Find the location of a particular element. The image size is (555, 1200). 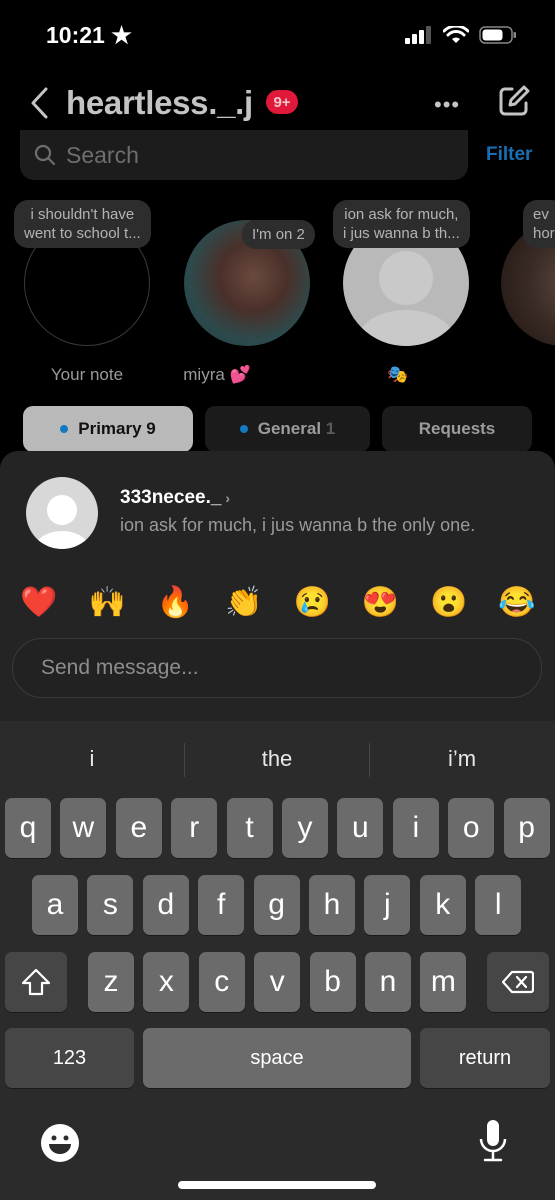

key-p: p is located at coordinates (526, 828).